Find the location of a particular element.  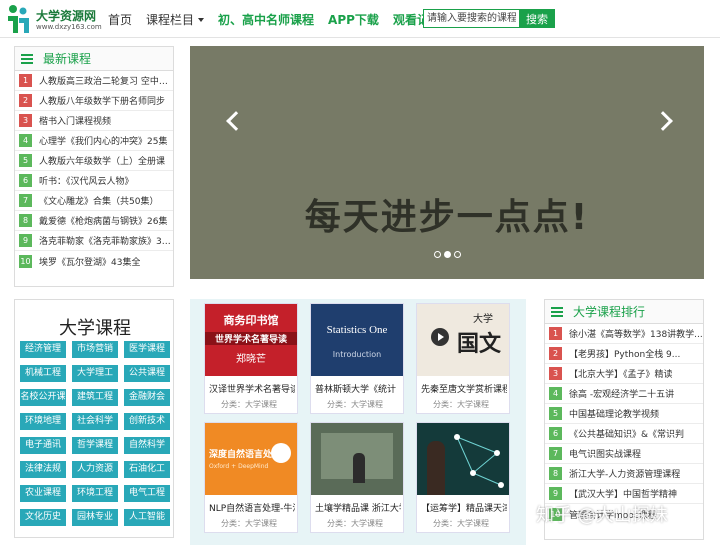

course-thumbnail: 深度自然语言处理 Oxford + DeepMind is located at coordinates (251, 459).